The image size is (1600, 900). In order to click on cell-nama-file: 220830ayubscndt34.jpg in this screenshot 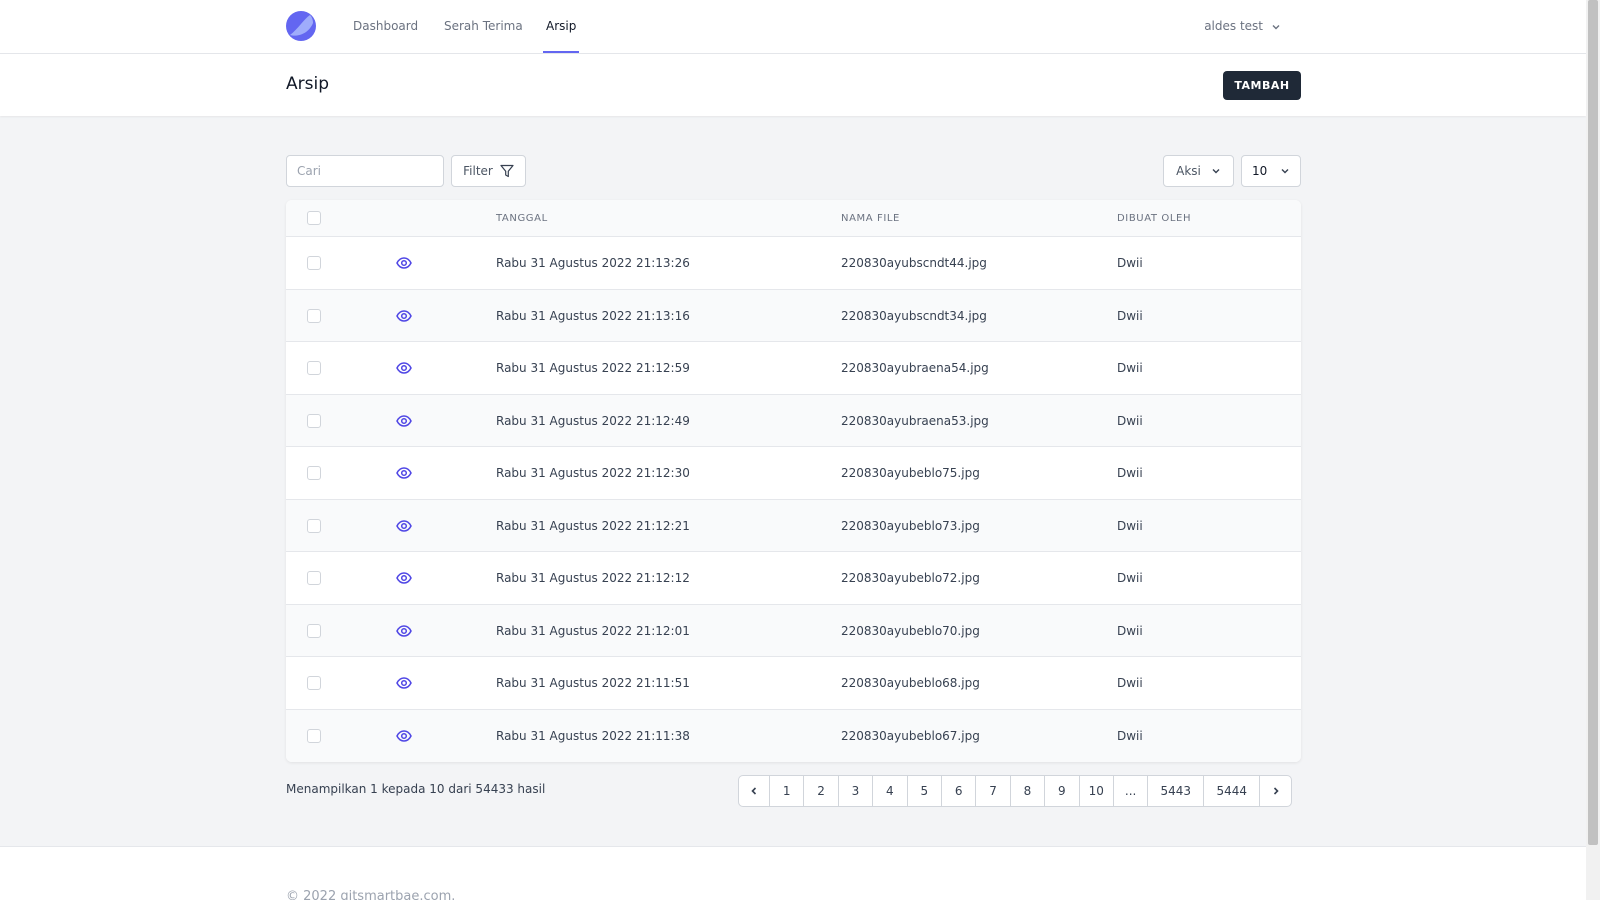, I will do `click(914, 315)`.